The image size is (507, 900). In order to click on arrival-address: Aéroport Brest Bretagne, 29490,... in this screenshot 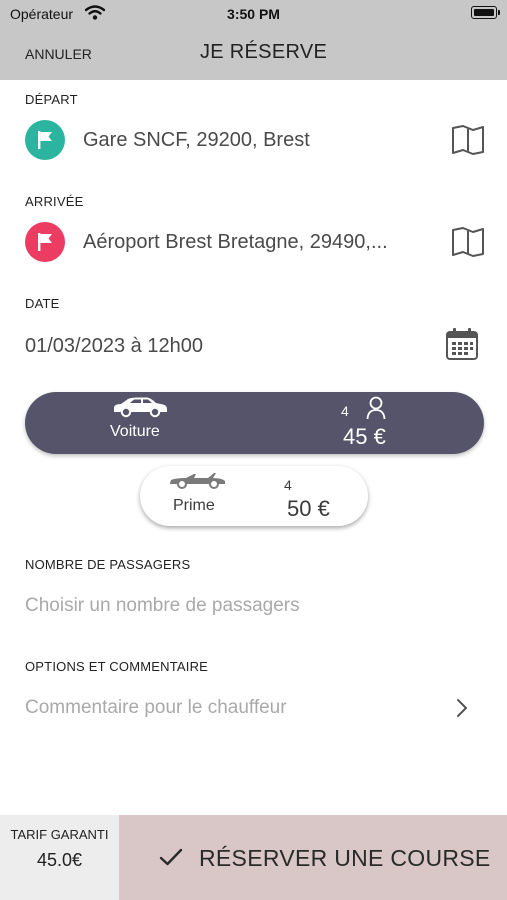, I will do `click(235, 242)`.